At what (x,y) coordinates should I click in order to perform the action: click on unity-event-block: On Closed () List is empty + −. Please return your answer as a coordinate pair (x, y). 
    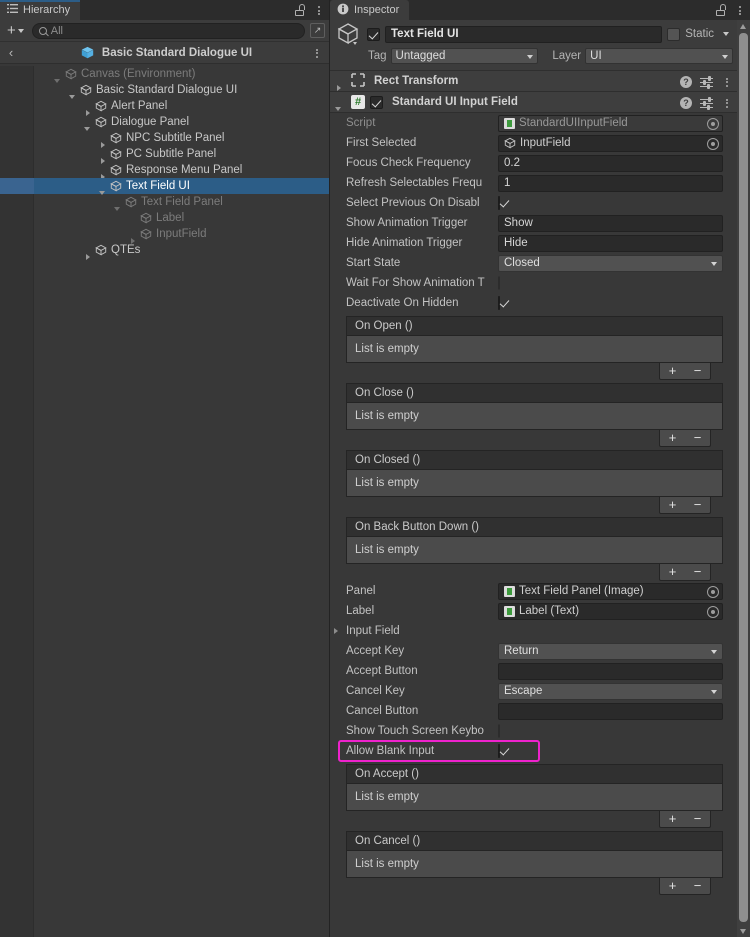
    Looking at the image, I should click on (534, 482).